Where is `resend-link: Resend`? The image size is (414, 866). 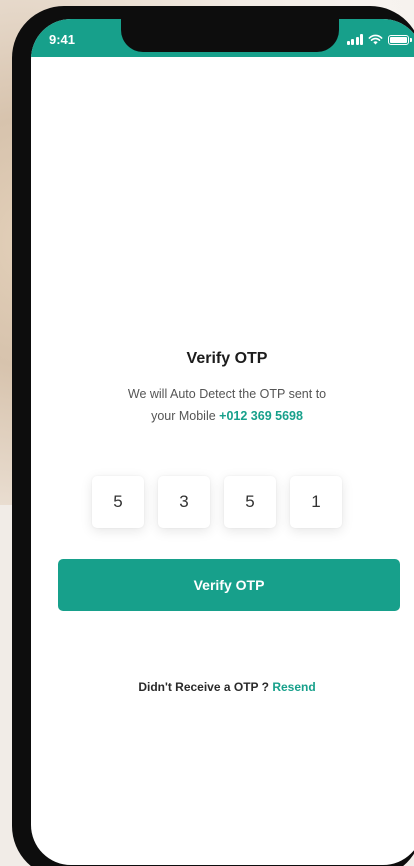 resend-link: Resend is located at coordinates (293, 687).